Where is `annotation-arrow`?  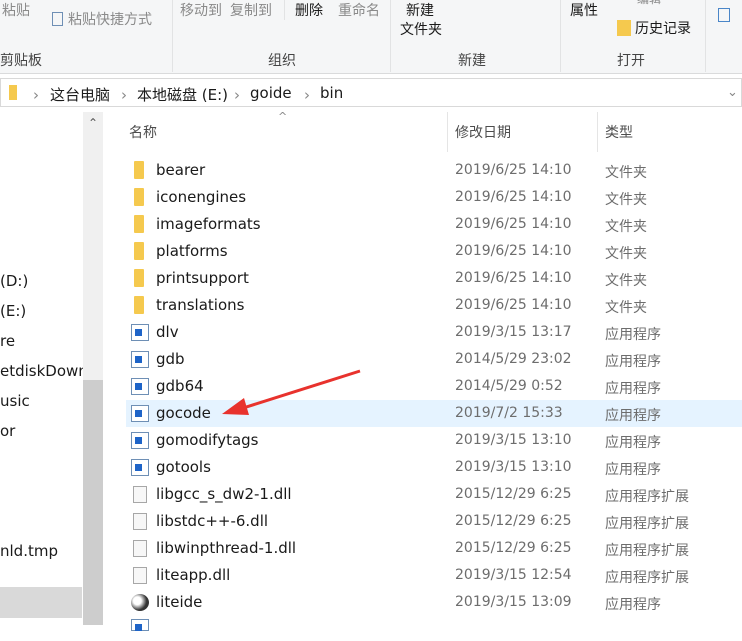 annotation-arrow is located at coordinates (291, 392).